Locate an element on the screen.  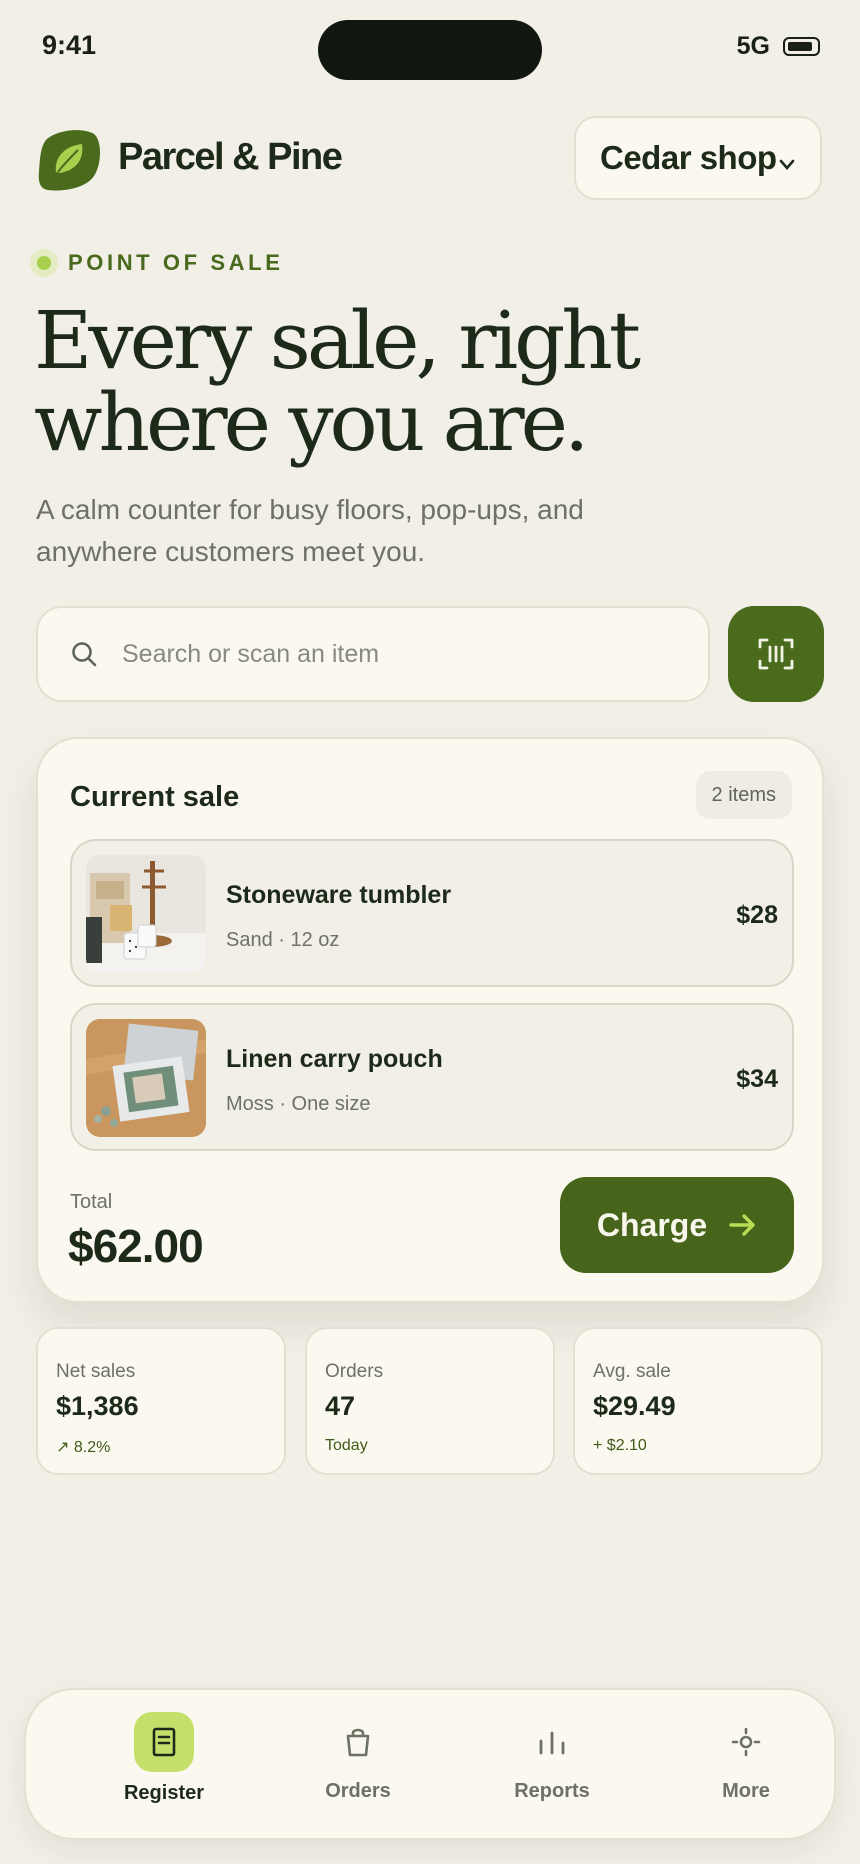
shop-selector-label: Cedar shop is located at coordinates (688, 157).